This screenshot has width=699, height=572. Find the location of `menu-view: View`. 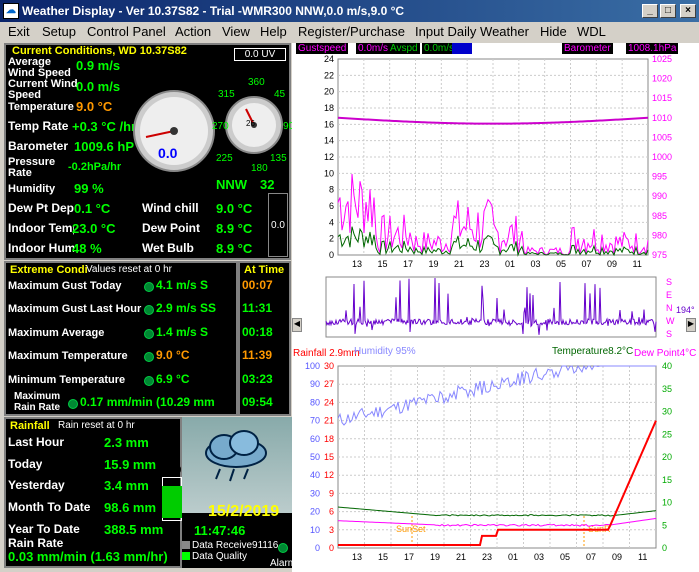

menu-view: View is located at coordinates (236, 31).